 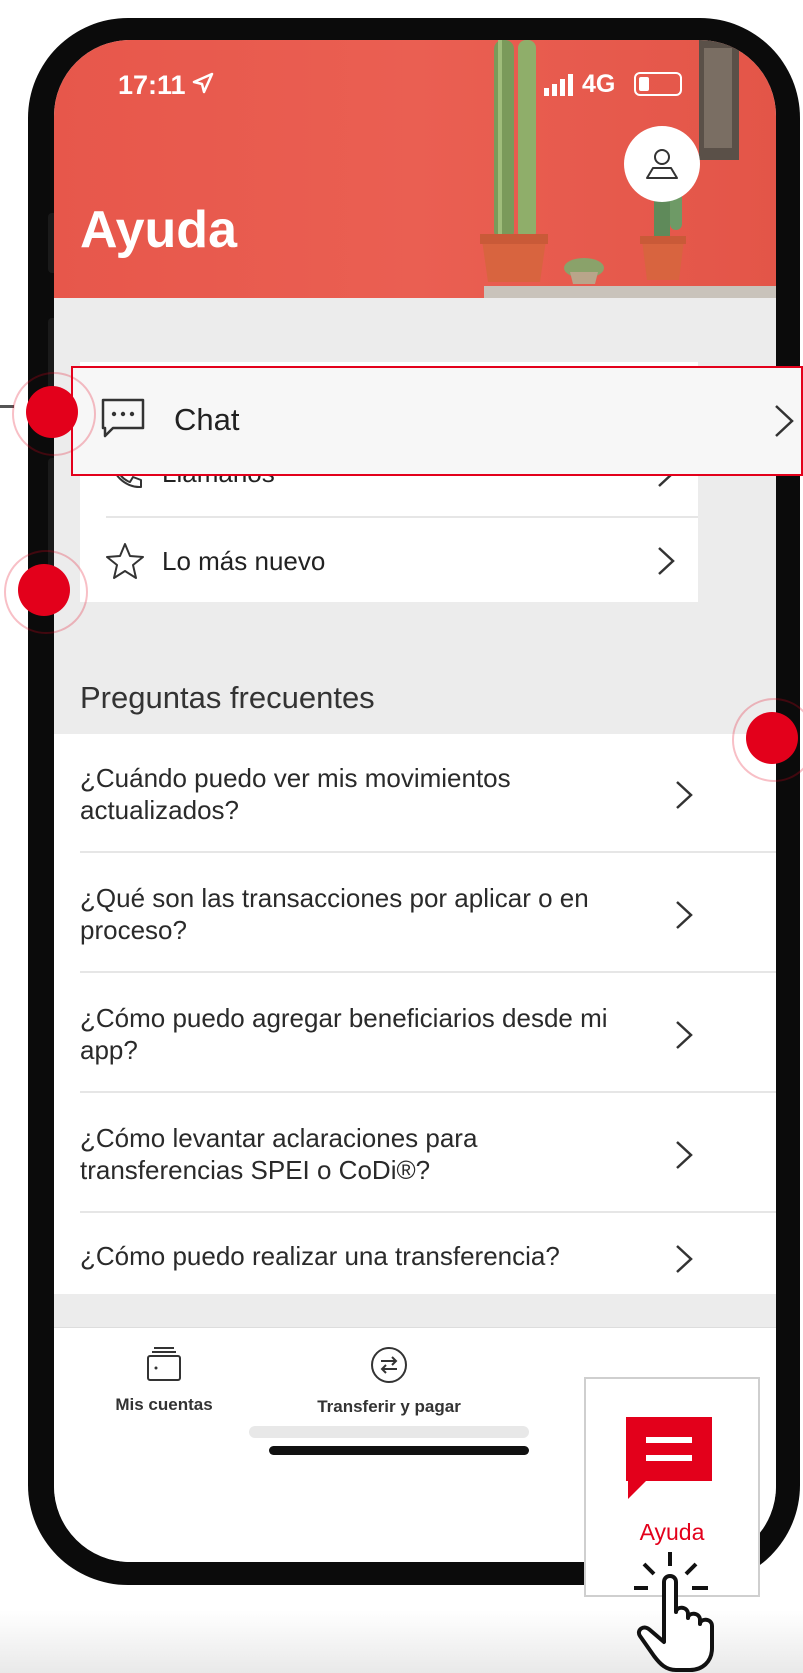 What do you see at coordinates (669, 1458) in the screenshot?
I see `chat-bubble-icon` at bounding box center [669, 1458].